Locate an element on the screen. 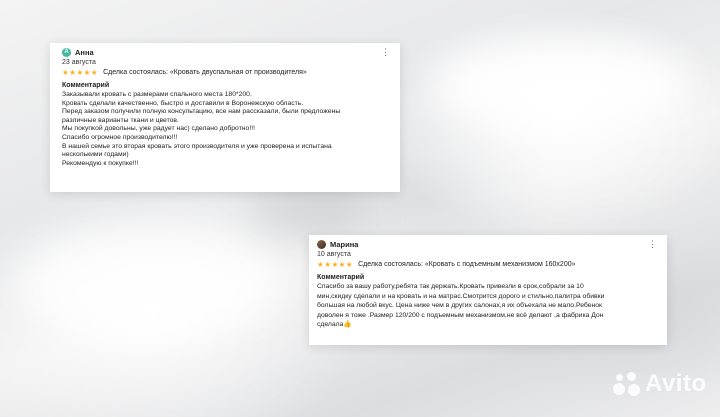 This screenshot has height=417, width=720. watermark-text: Avito is located at coordinates (676, 383).